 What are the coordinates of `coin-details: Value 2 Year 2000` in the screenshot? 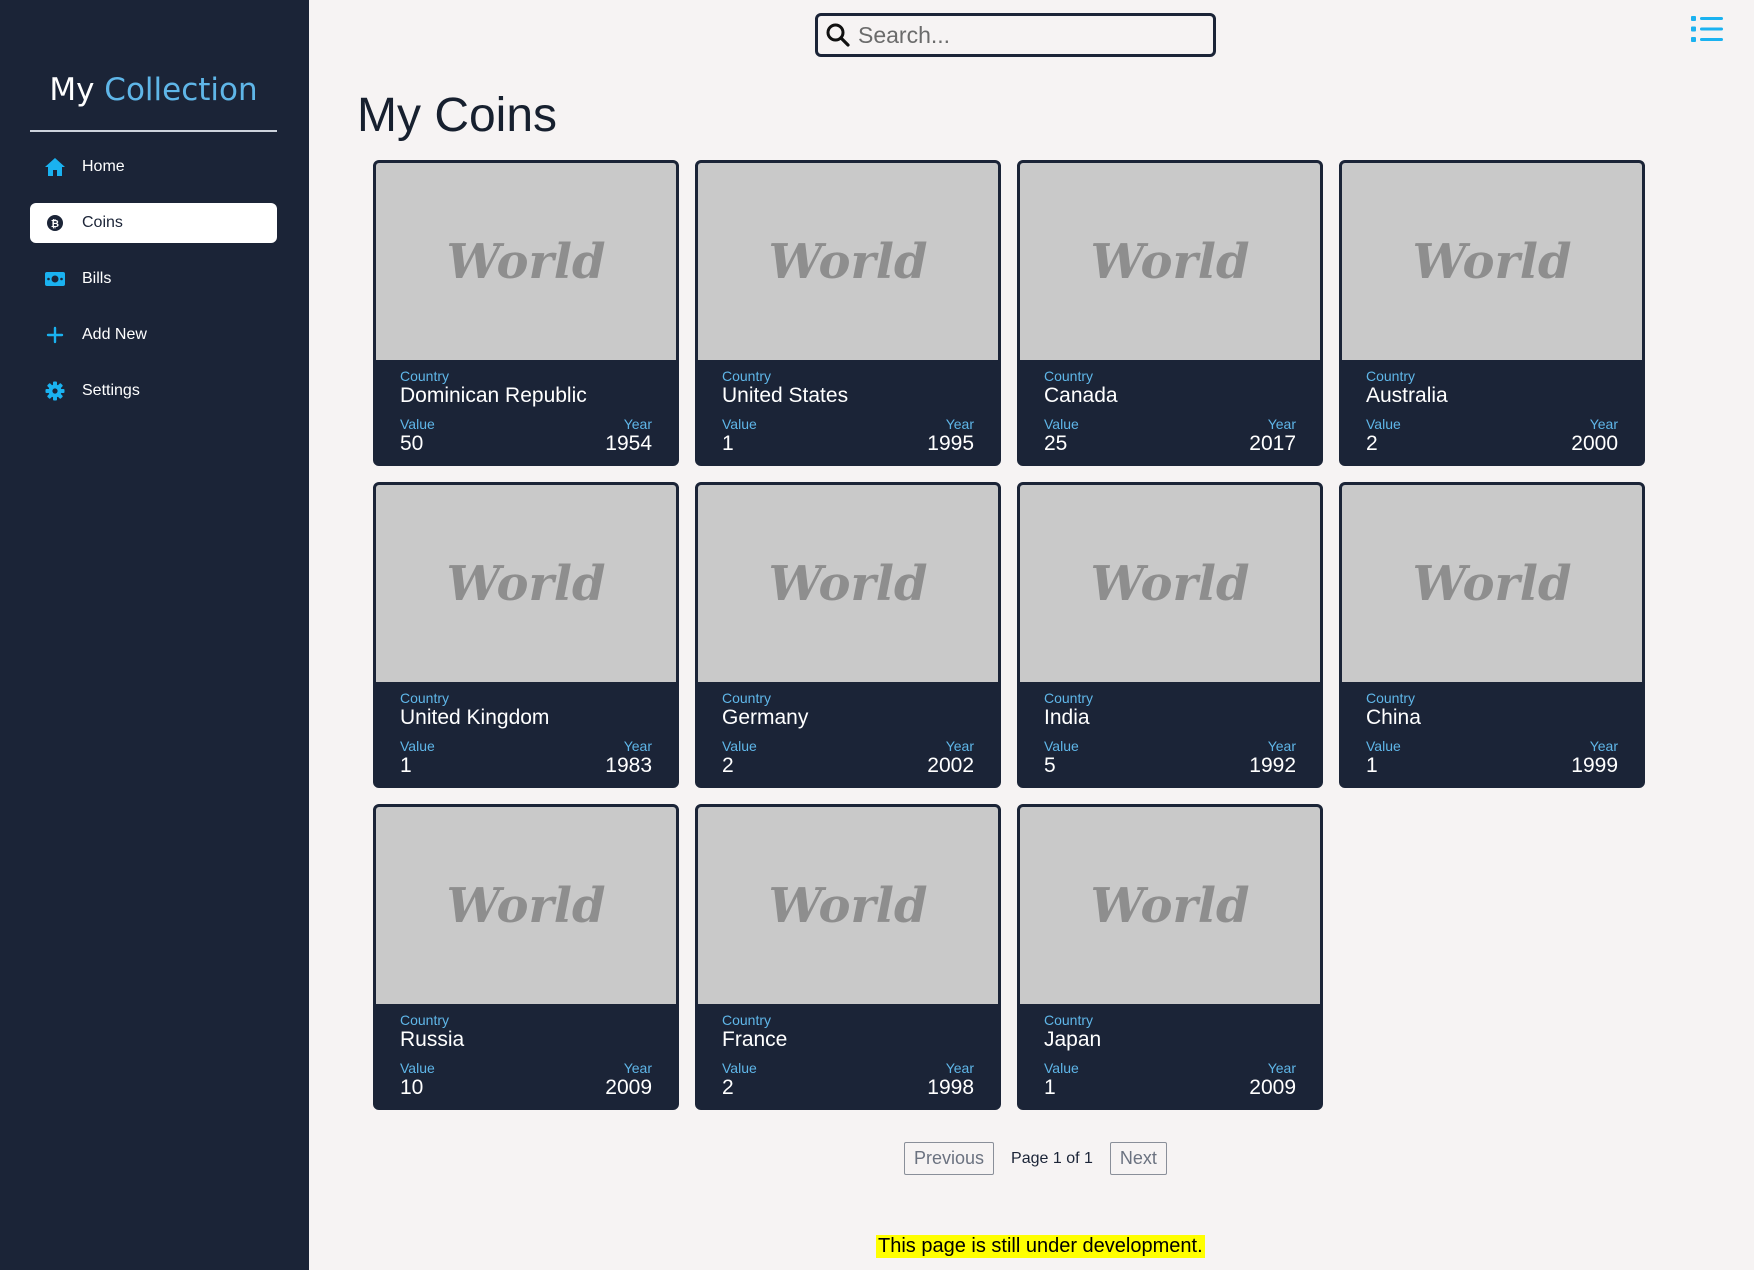 It's located at (1492, 436).